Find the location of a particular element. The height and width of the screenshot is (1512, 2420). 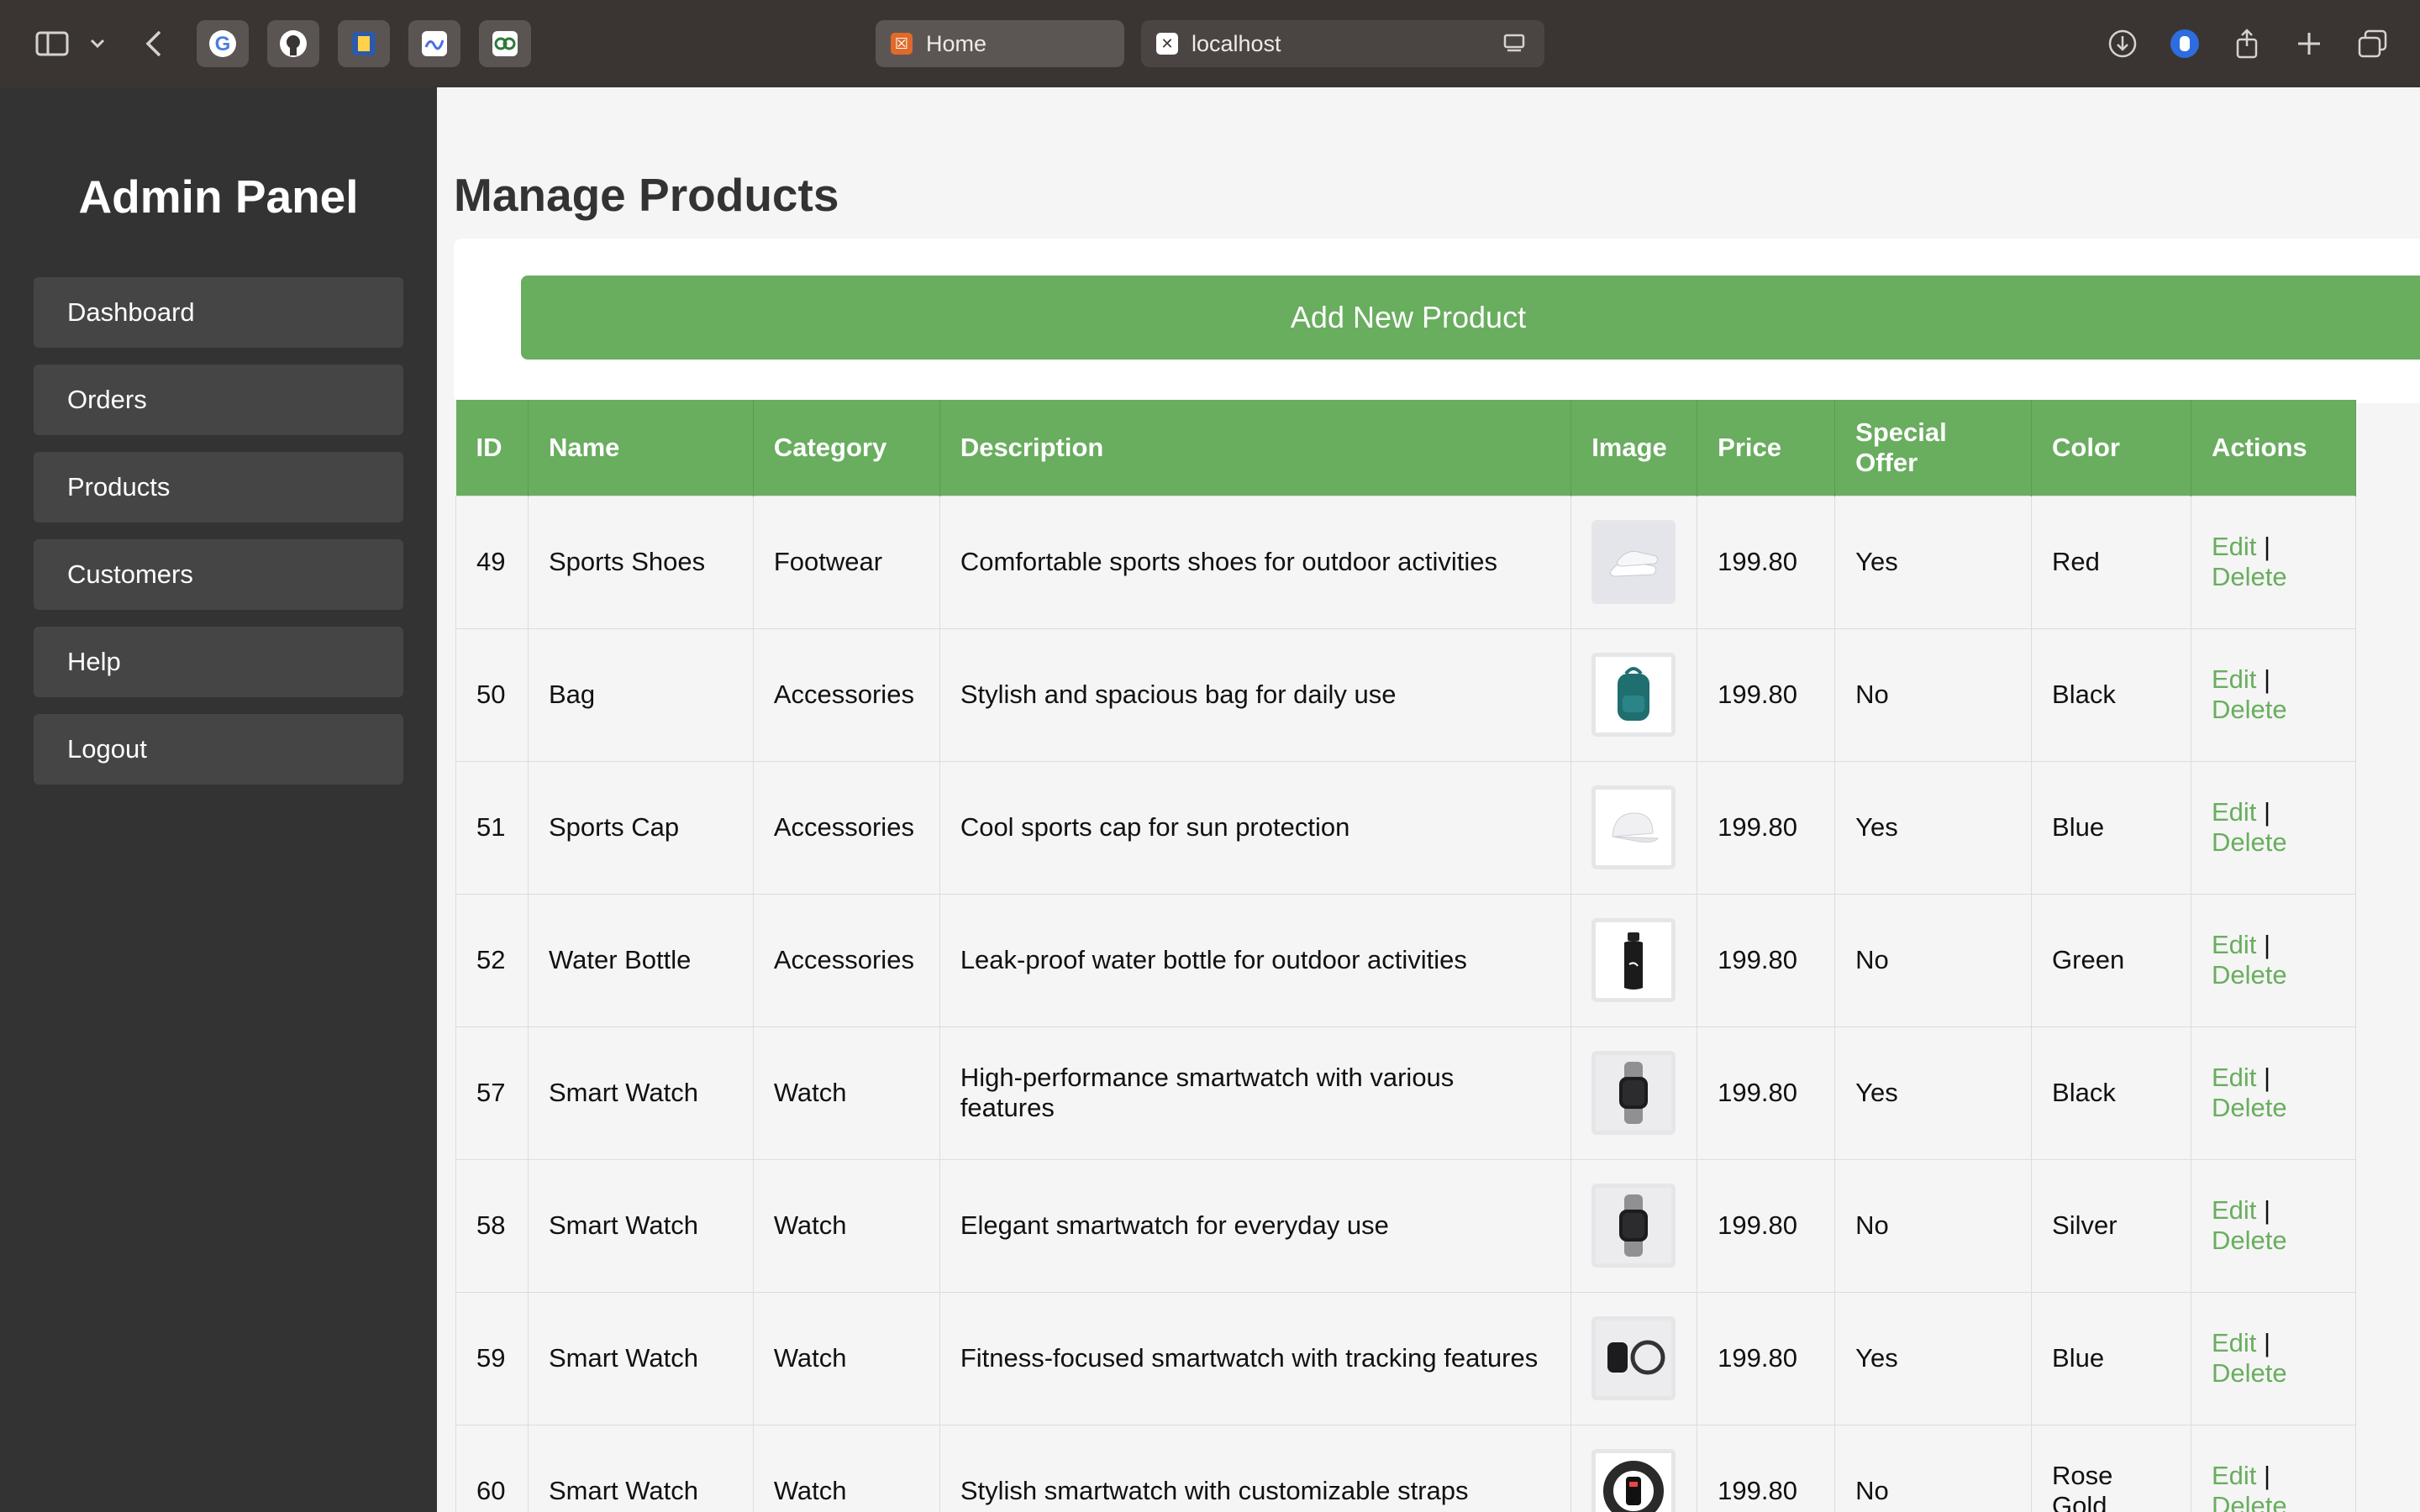

cell-id: 49 is located at coordinates (492, 562).